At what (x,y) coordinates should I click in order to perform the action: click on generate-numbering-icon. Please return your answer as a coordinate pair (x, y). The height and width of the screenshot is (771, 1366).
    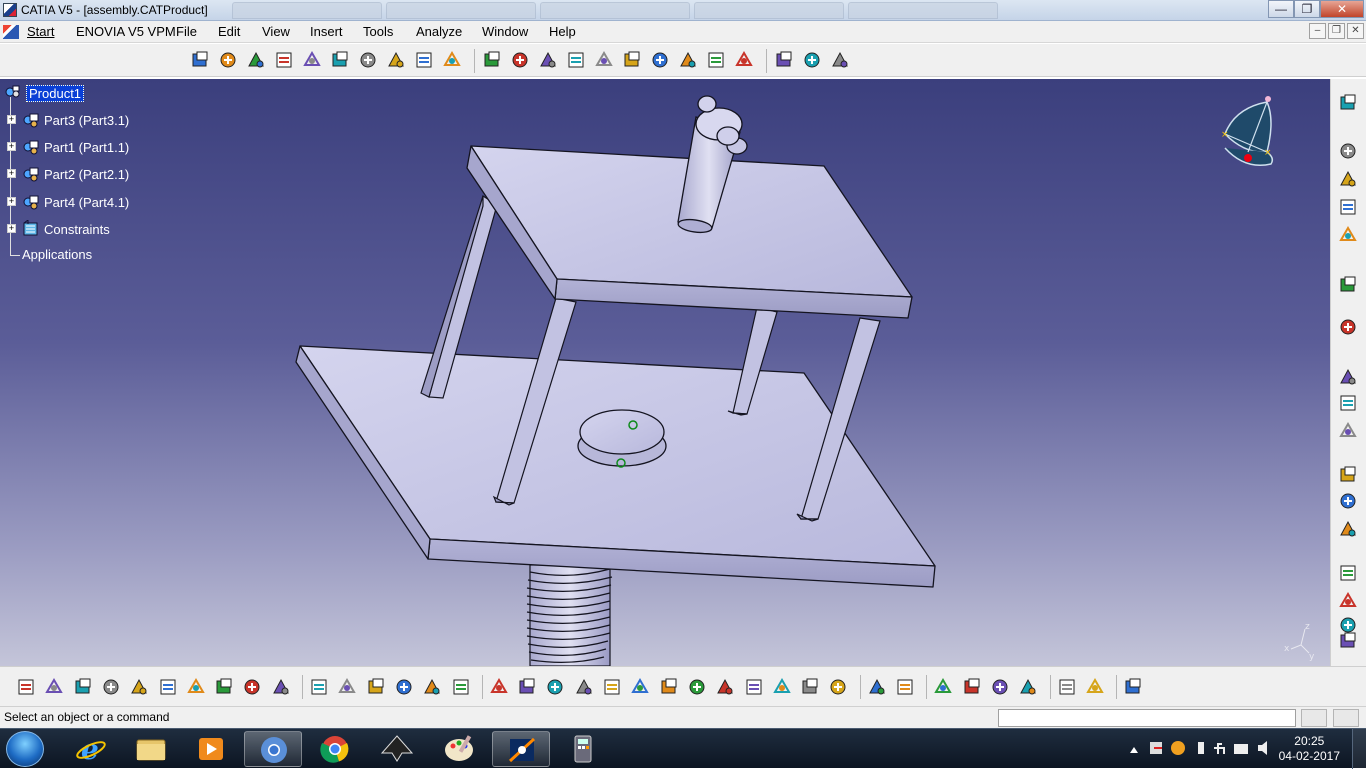
    Looking at the image, I should click on (660, 60).